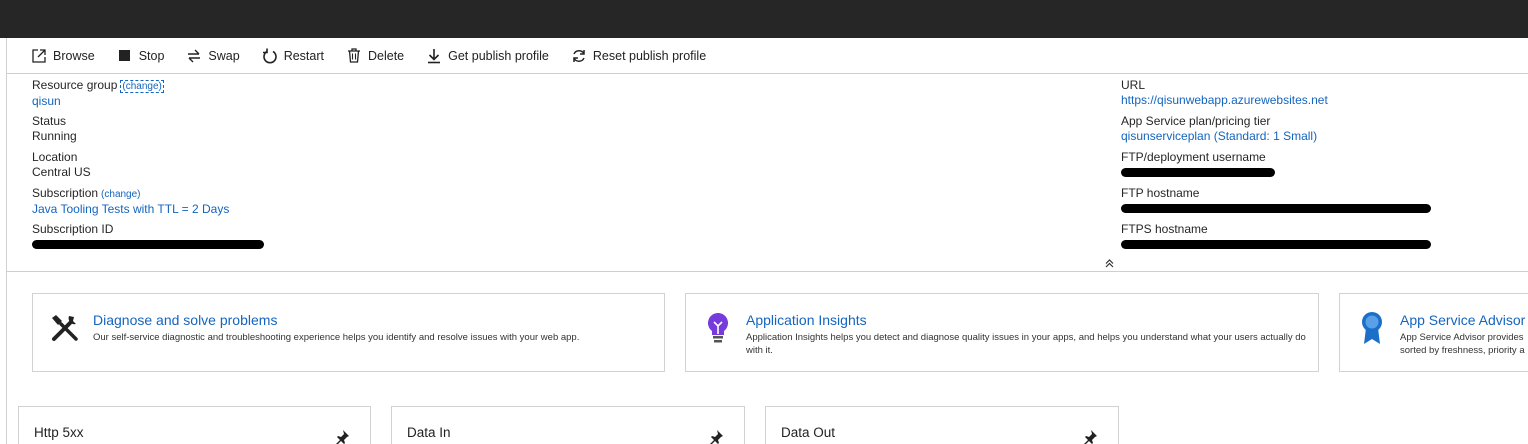 The width and height of the screenshot is (1528, 444). What do you see at coordinates (39, 56) in the screenshot?
I see `external-link-icon` at bounding box center [39, 56].